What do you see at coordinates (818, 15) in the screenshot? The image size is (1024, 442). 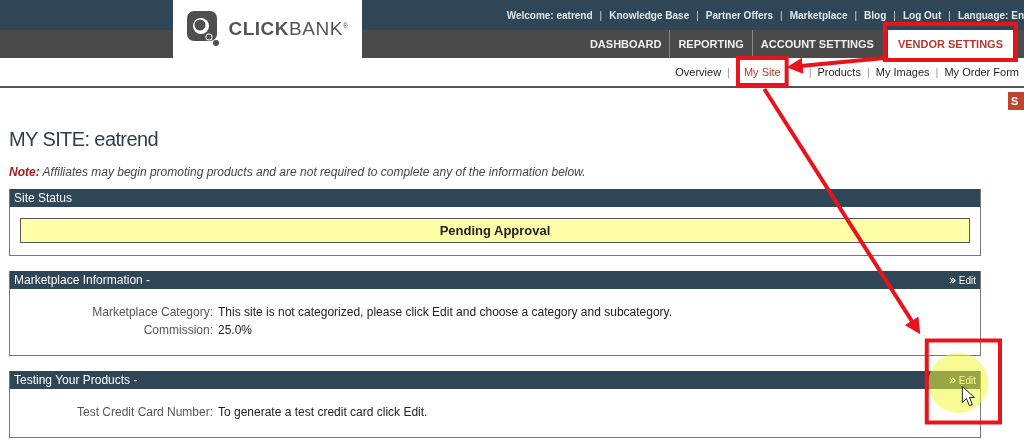 I see `top-link: Marketplace` at bounding box center [818, 15].